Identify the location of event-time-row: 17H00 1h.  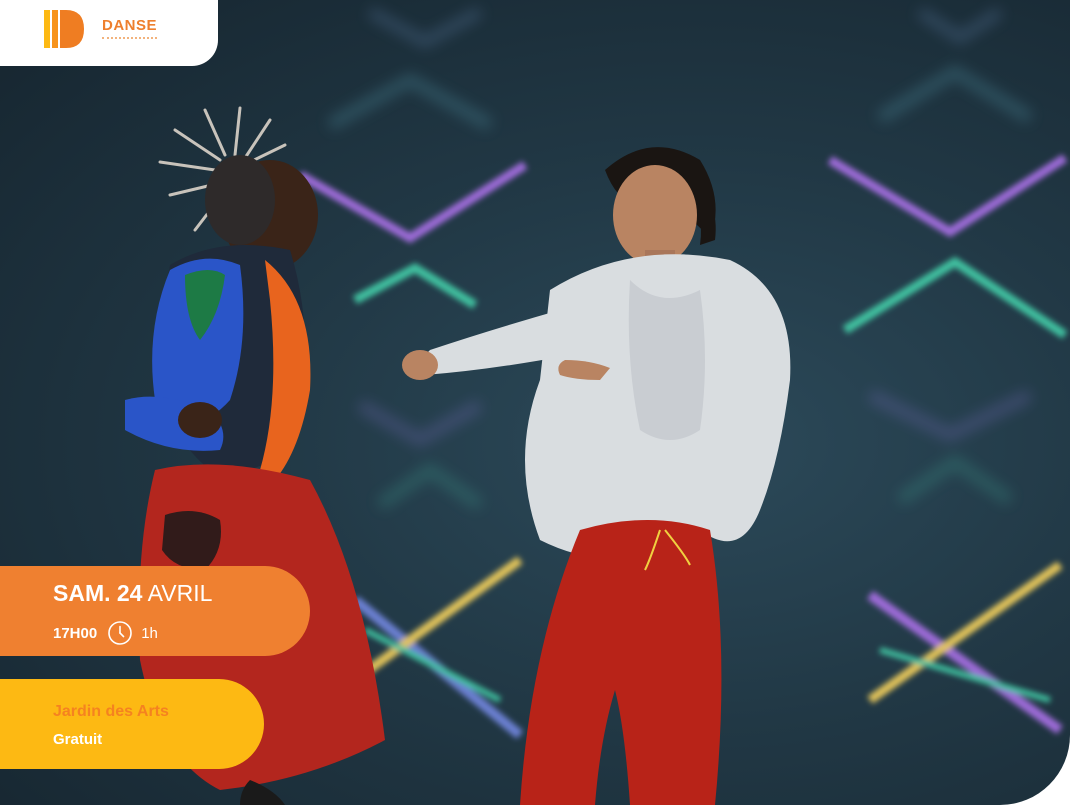
(105, 633).